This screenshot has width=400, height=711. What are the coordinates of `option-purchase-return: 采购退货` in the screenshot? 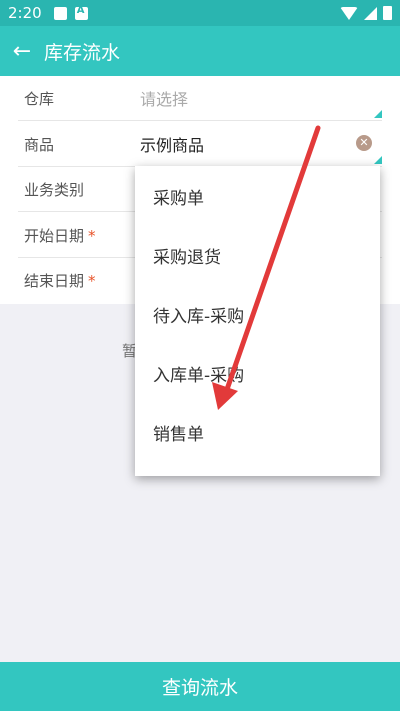 It's located at (257, 255).